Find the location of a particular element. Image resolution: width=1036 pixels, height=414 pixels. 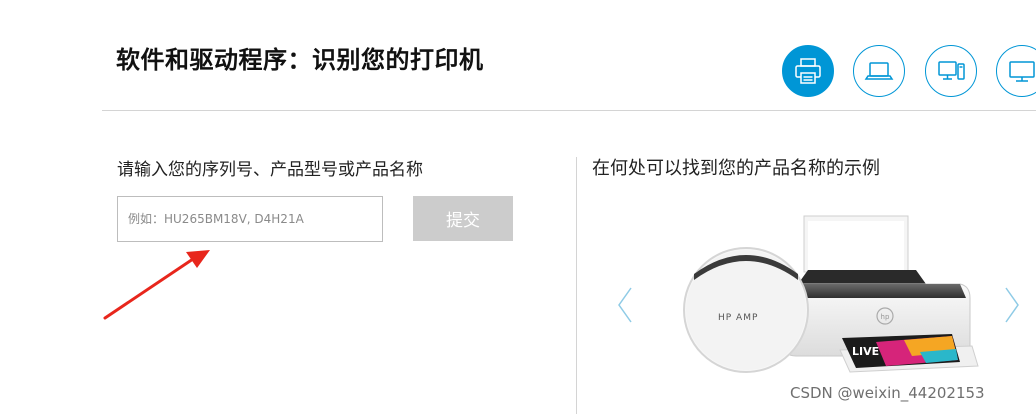

search-input is located at coordinates (250, 219).